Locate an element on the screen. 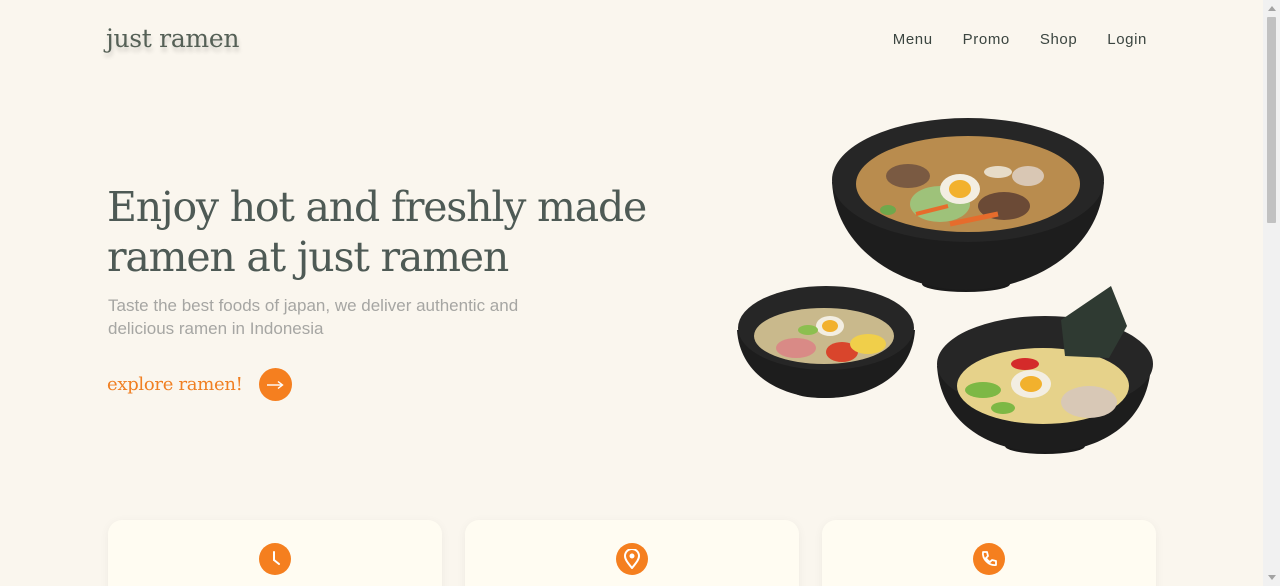  scroll-up-arrow-icon is located at coordinates (1271, 8).